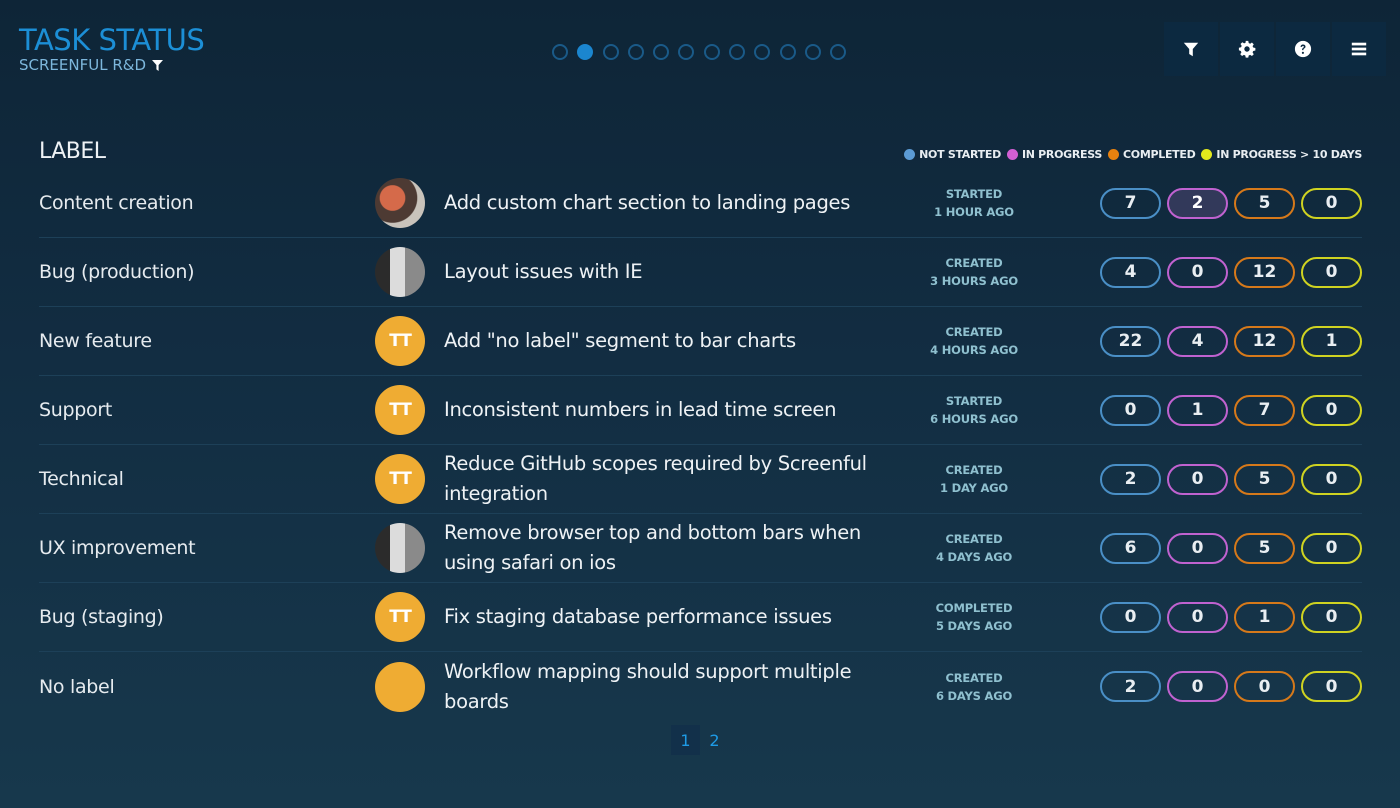  Describe the element at coordinates (669, 617) in the screenshot. I see `task-title: Fix staging database performance issues` at that location.